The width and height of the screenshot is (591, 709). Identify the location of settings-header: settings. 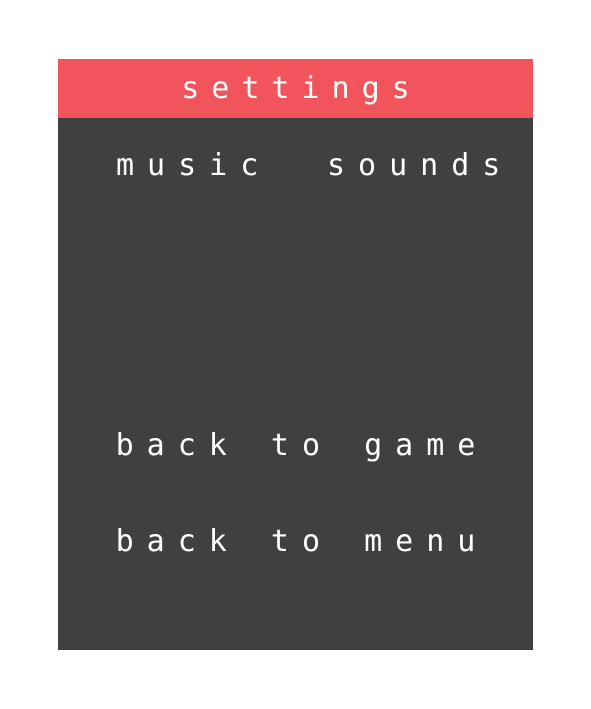
(295, 88).